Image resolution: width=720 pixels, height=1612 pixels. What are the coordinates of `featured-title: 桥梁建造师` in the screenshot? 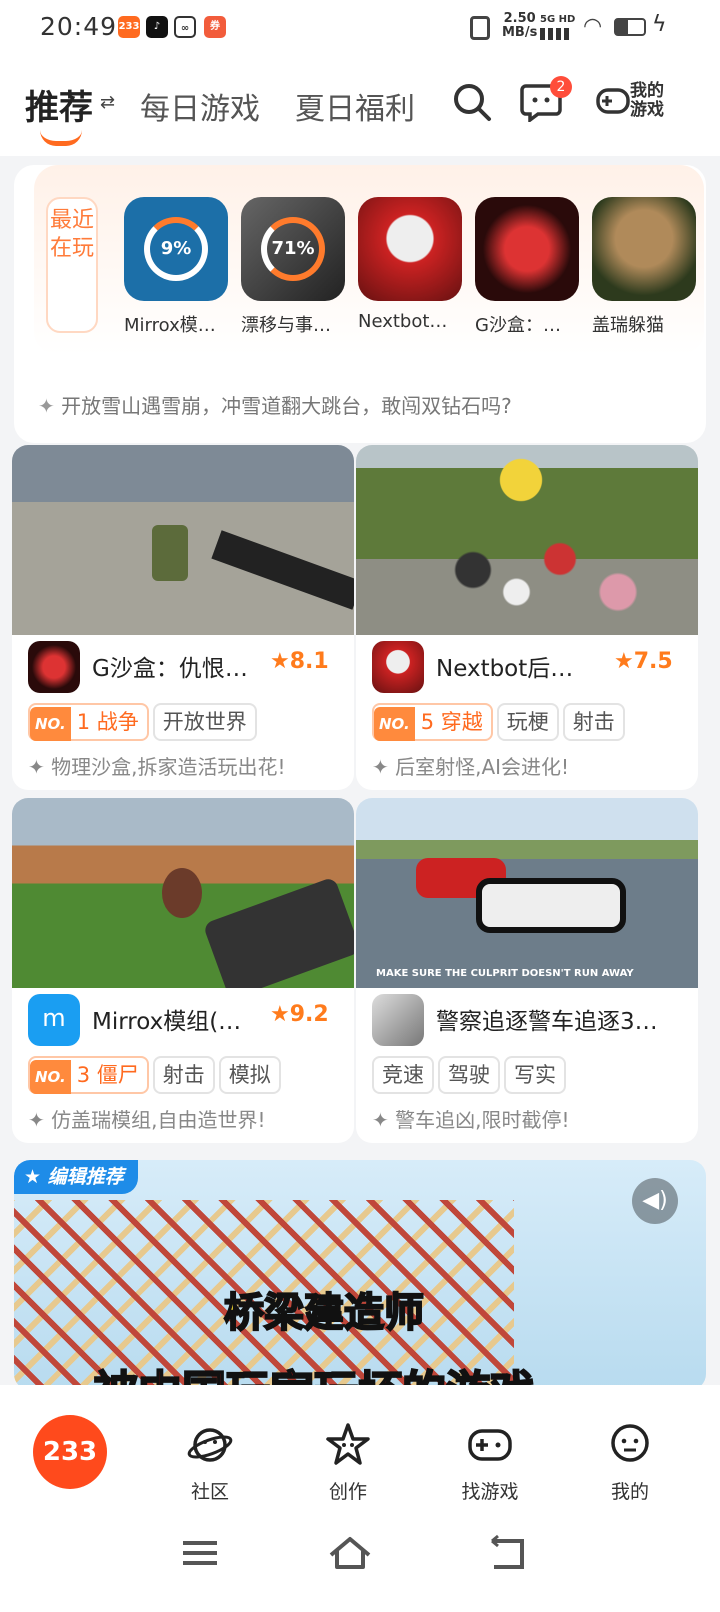 It's located at (324, 1313).